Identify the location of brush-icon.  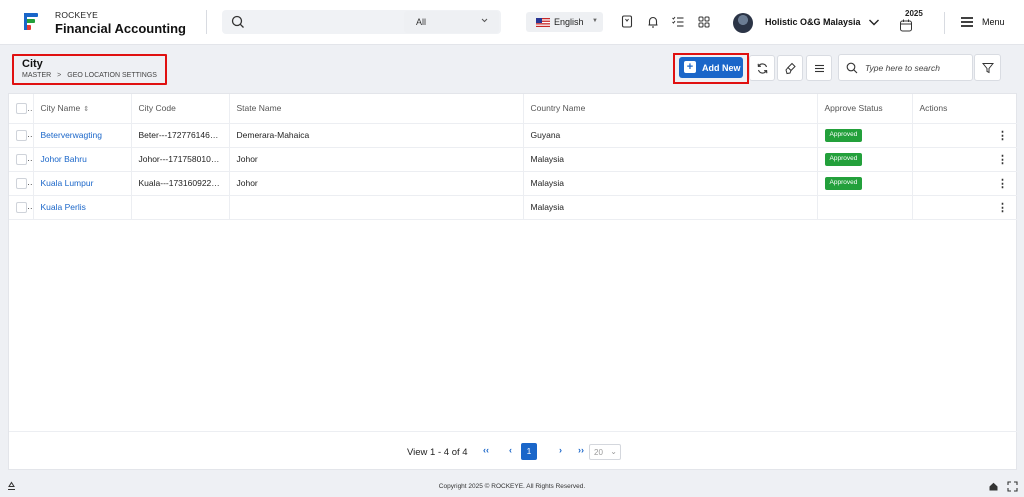
(790, 68).